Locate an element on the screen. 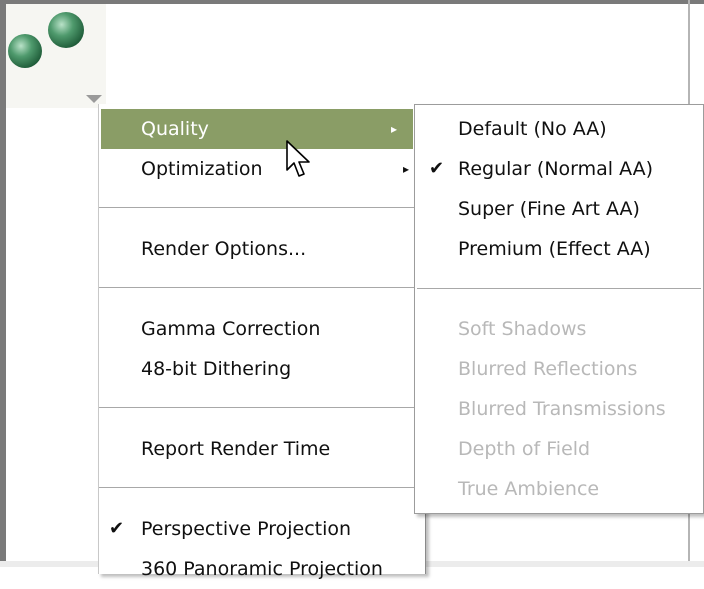 Image resolution: width=704 pixels, height=589 pixels. submenu-separator is located at coordinates (559, 290).